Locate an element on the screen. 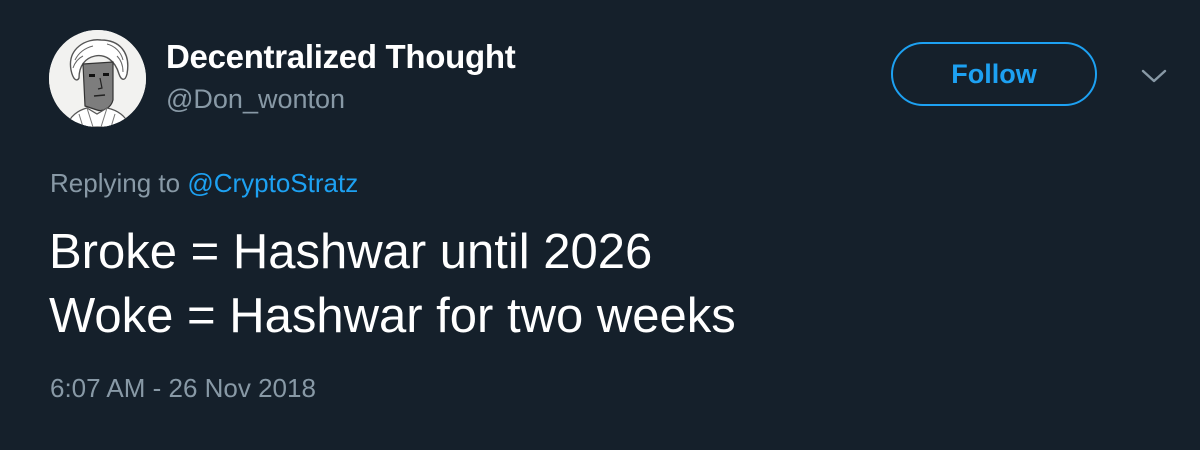 The image size is (1200, 450). follow-button: Follow is located at coordinates (994, 74).